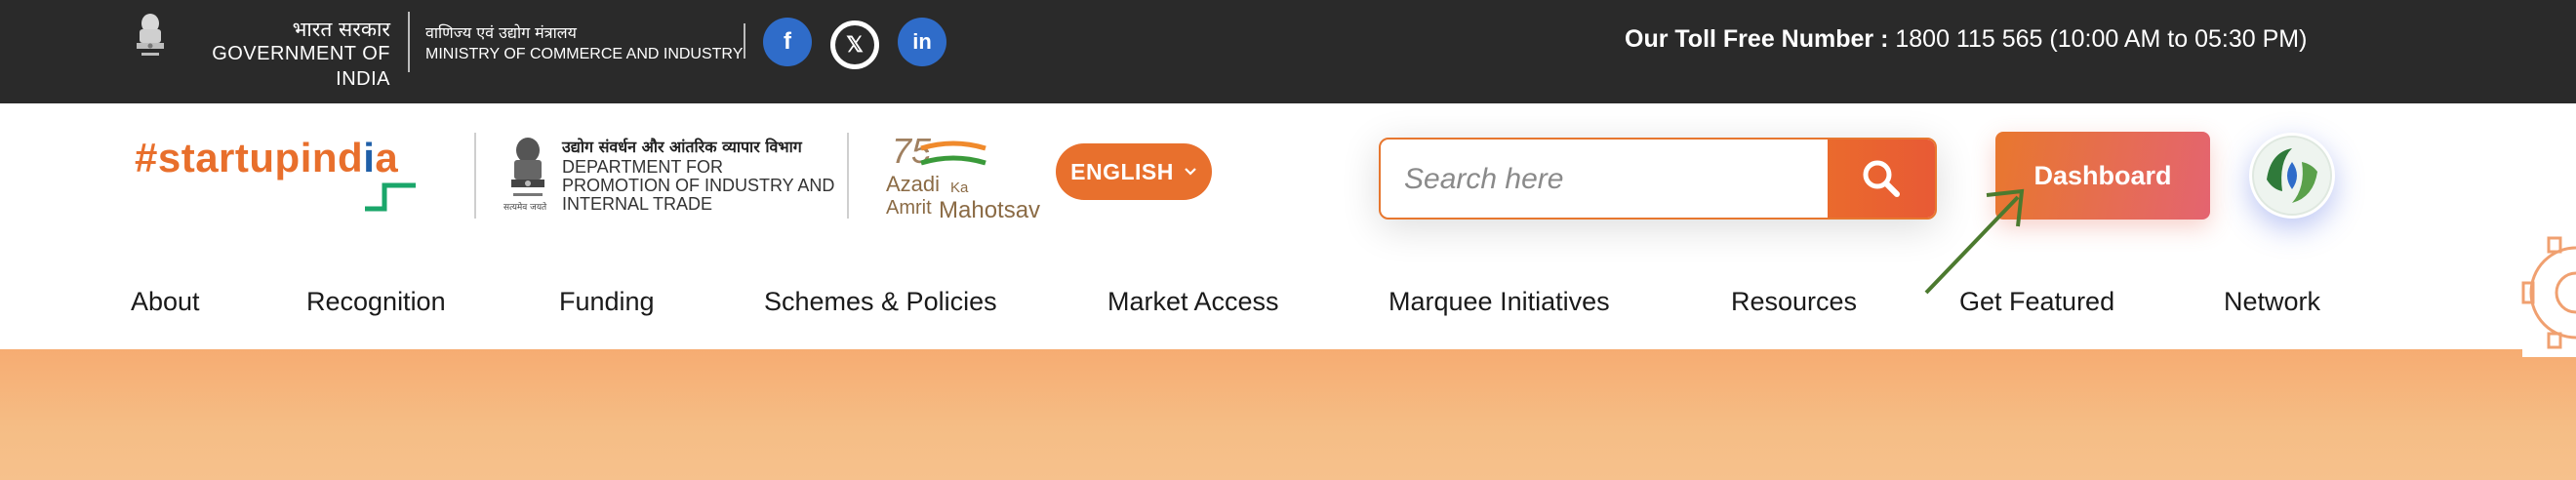 This screenshot has width=2576, height=480. Describe the element at coordinates (165, 302) in the screenshot. I see `nav-about: About` at that location.